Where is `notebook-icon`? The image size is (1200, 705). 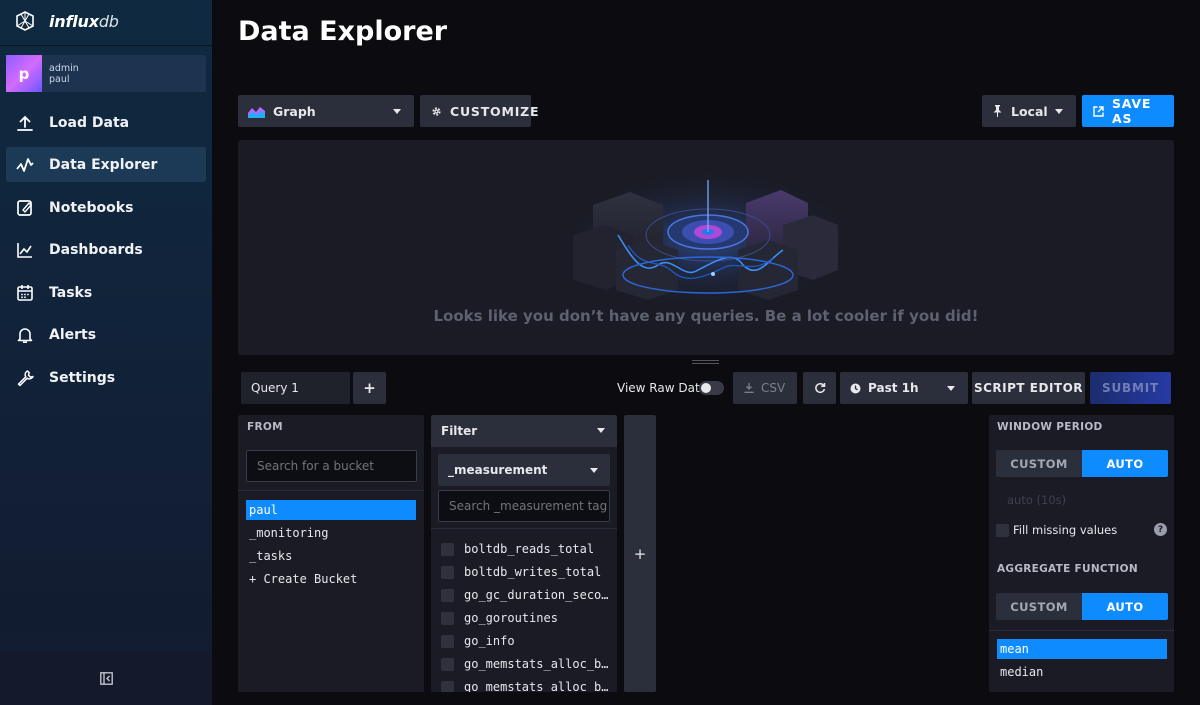
notebook-icon is located at coordinates (25, 208).